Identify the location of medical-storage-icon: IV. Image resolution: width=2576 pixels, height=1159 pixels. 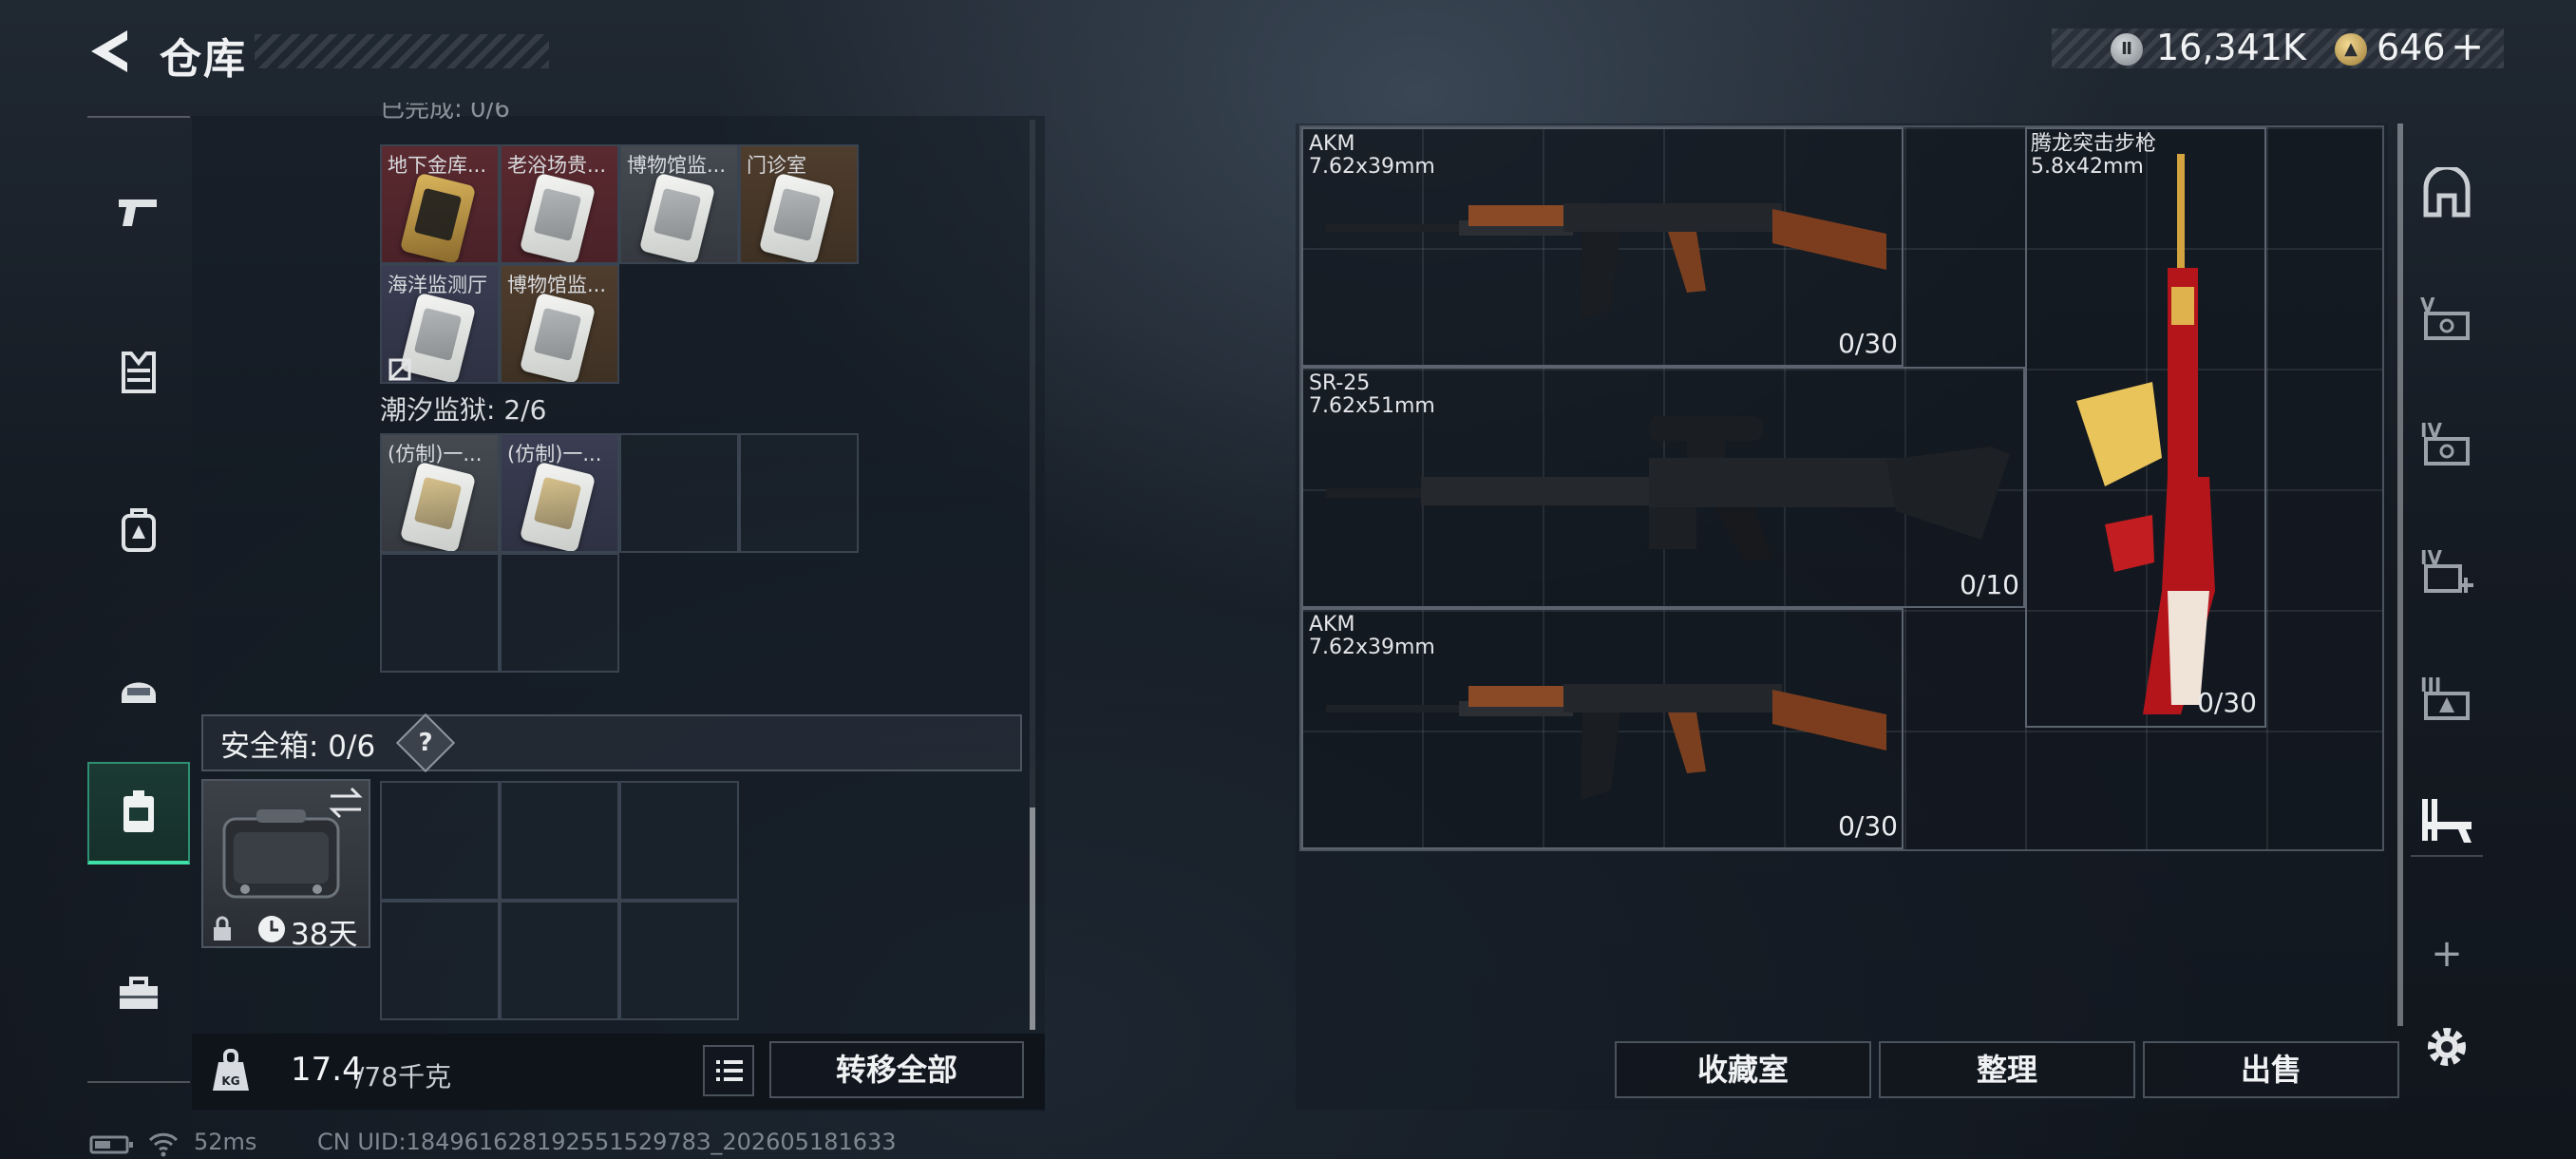
(2446, 569).